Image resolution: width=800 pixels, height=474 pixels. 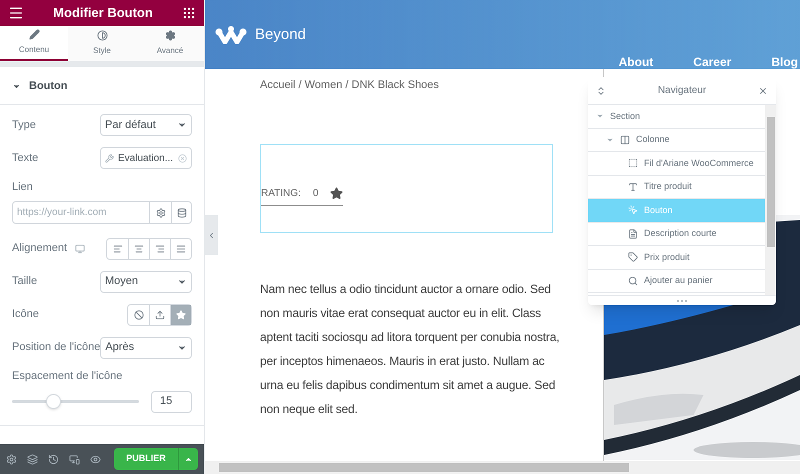 I want to click on upload-icon, so click(x=160, y=315).